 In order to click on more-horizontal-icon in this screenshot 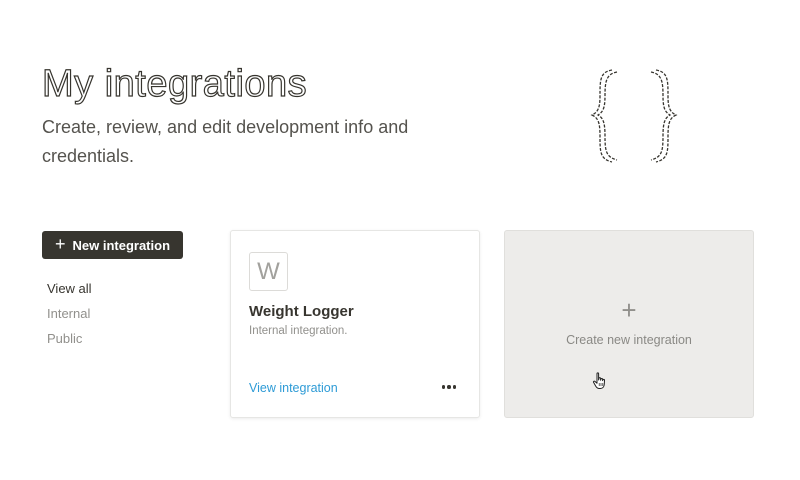, I will do `click(449, 387)`.